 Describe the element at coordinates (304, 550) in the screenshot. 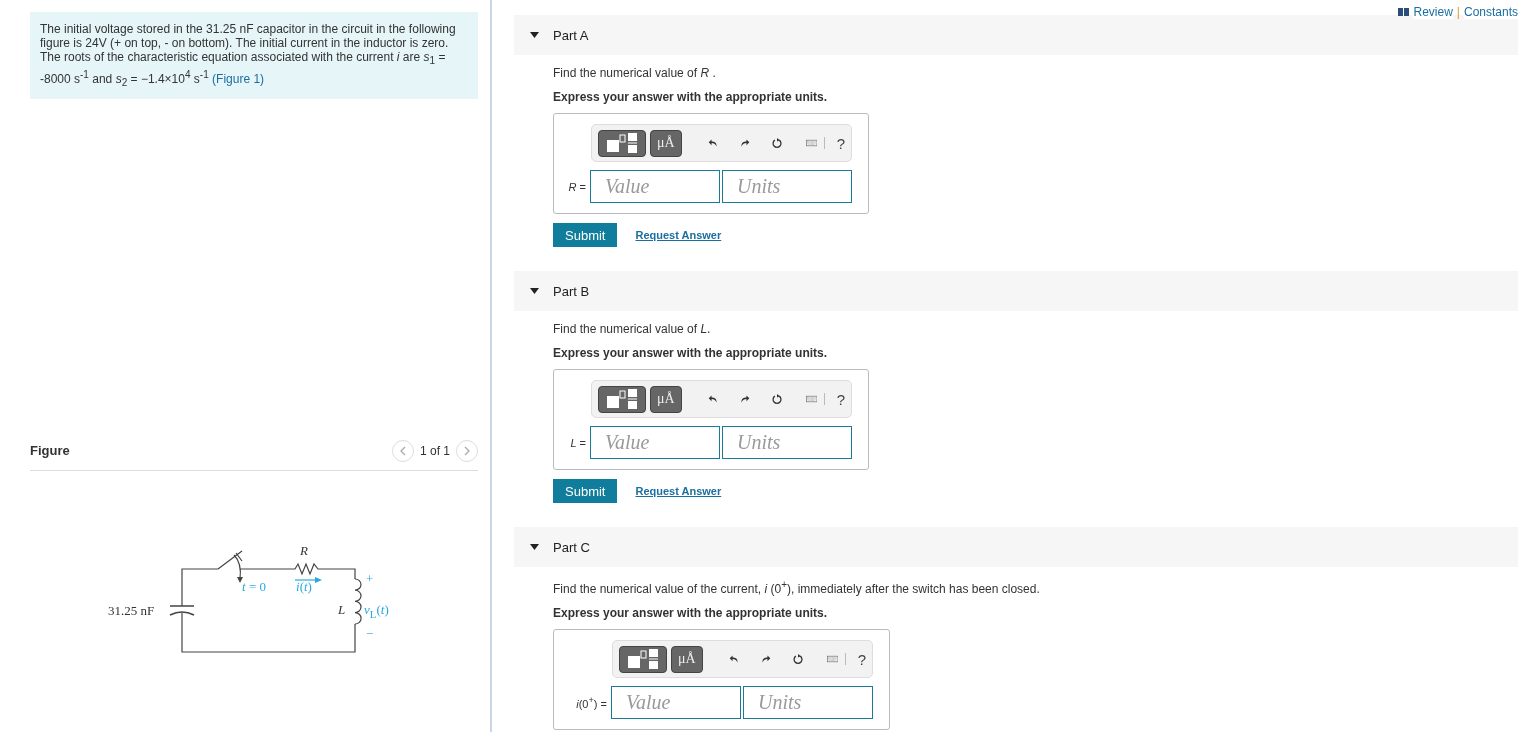

I see `resistor-label: R` at that location.